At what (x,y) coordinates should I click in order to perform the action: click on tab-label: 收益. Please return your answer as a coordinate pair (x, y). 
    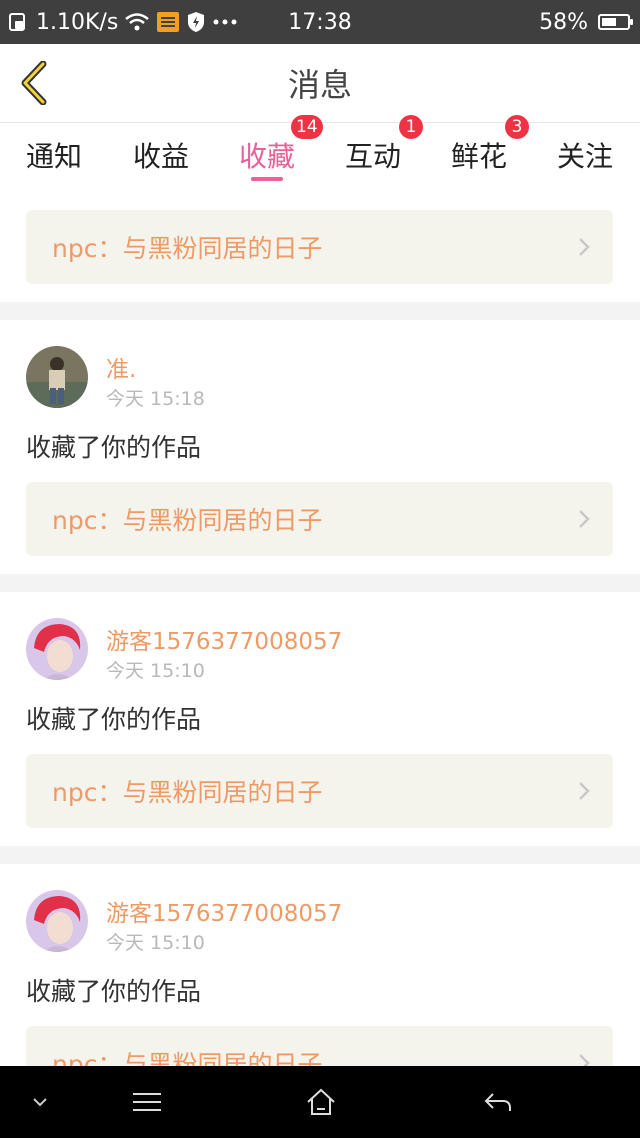
    Looking at the image, I should click on (160, 156).